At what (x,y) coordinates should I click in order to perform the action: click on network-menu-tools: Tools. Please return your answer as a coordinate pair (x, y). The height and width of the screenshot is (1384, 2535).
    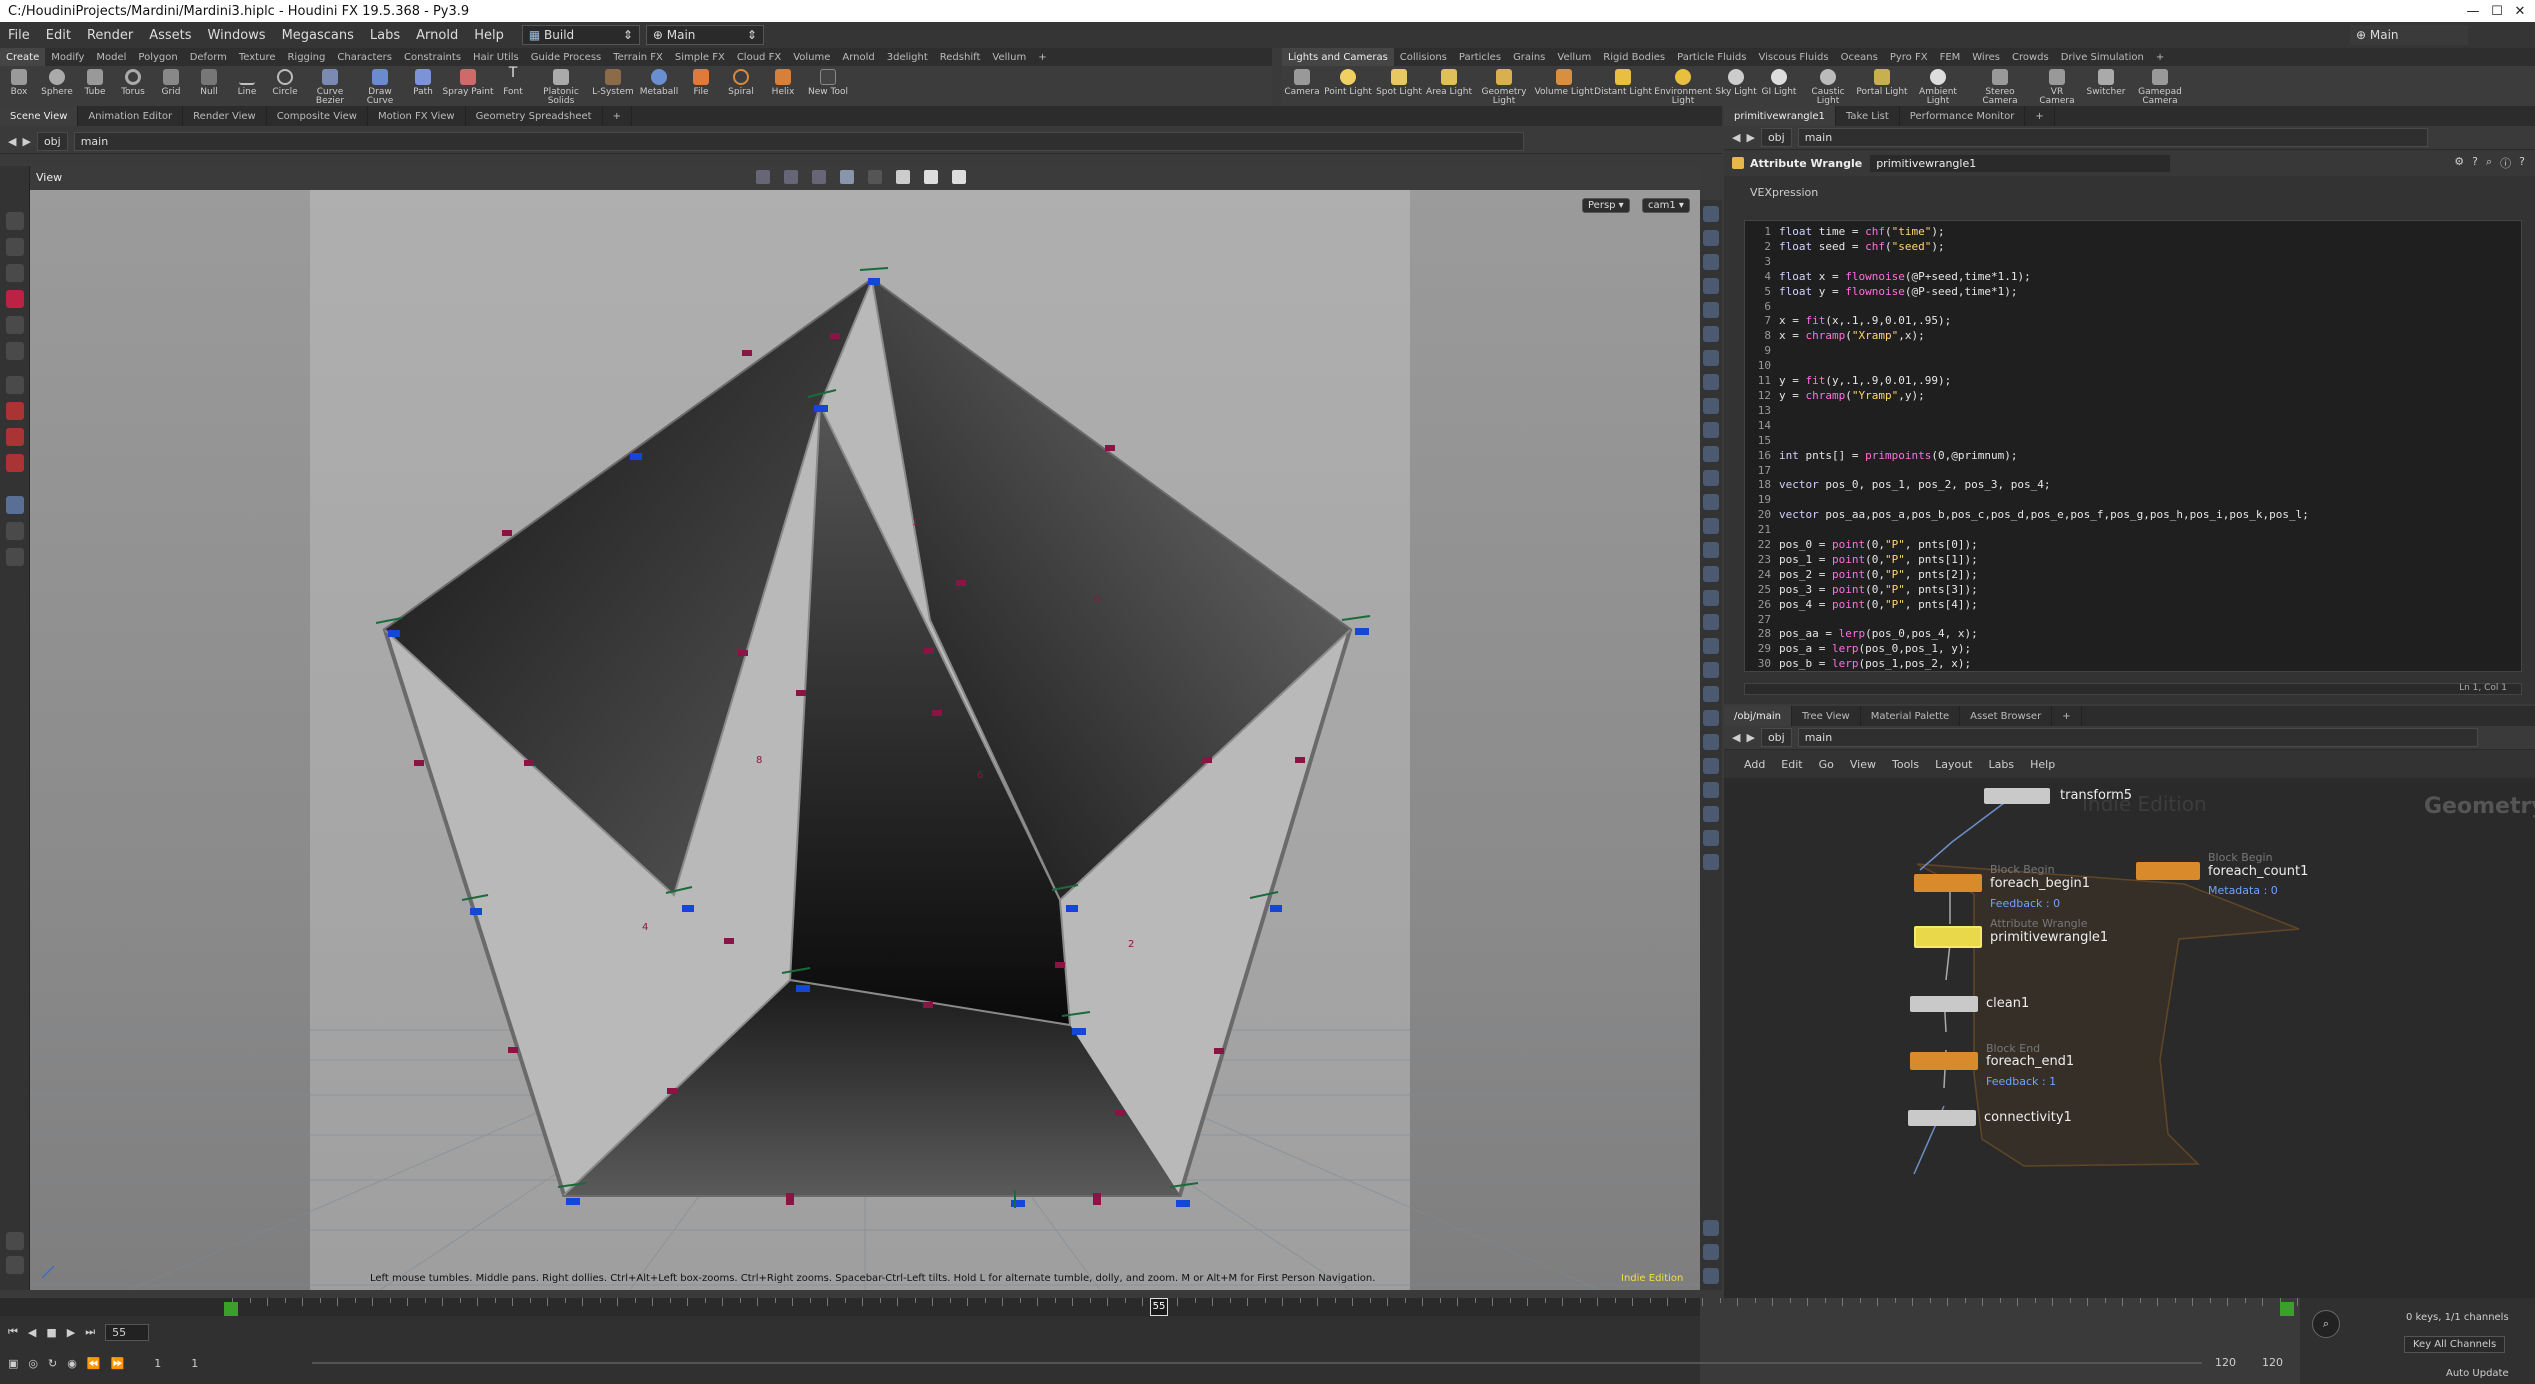
    Looking at the image, I should click on (1905, 764).